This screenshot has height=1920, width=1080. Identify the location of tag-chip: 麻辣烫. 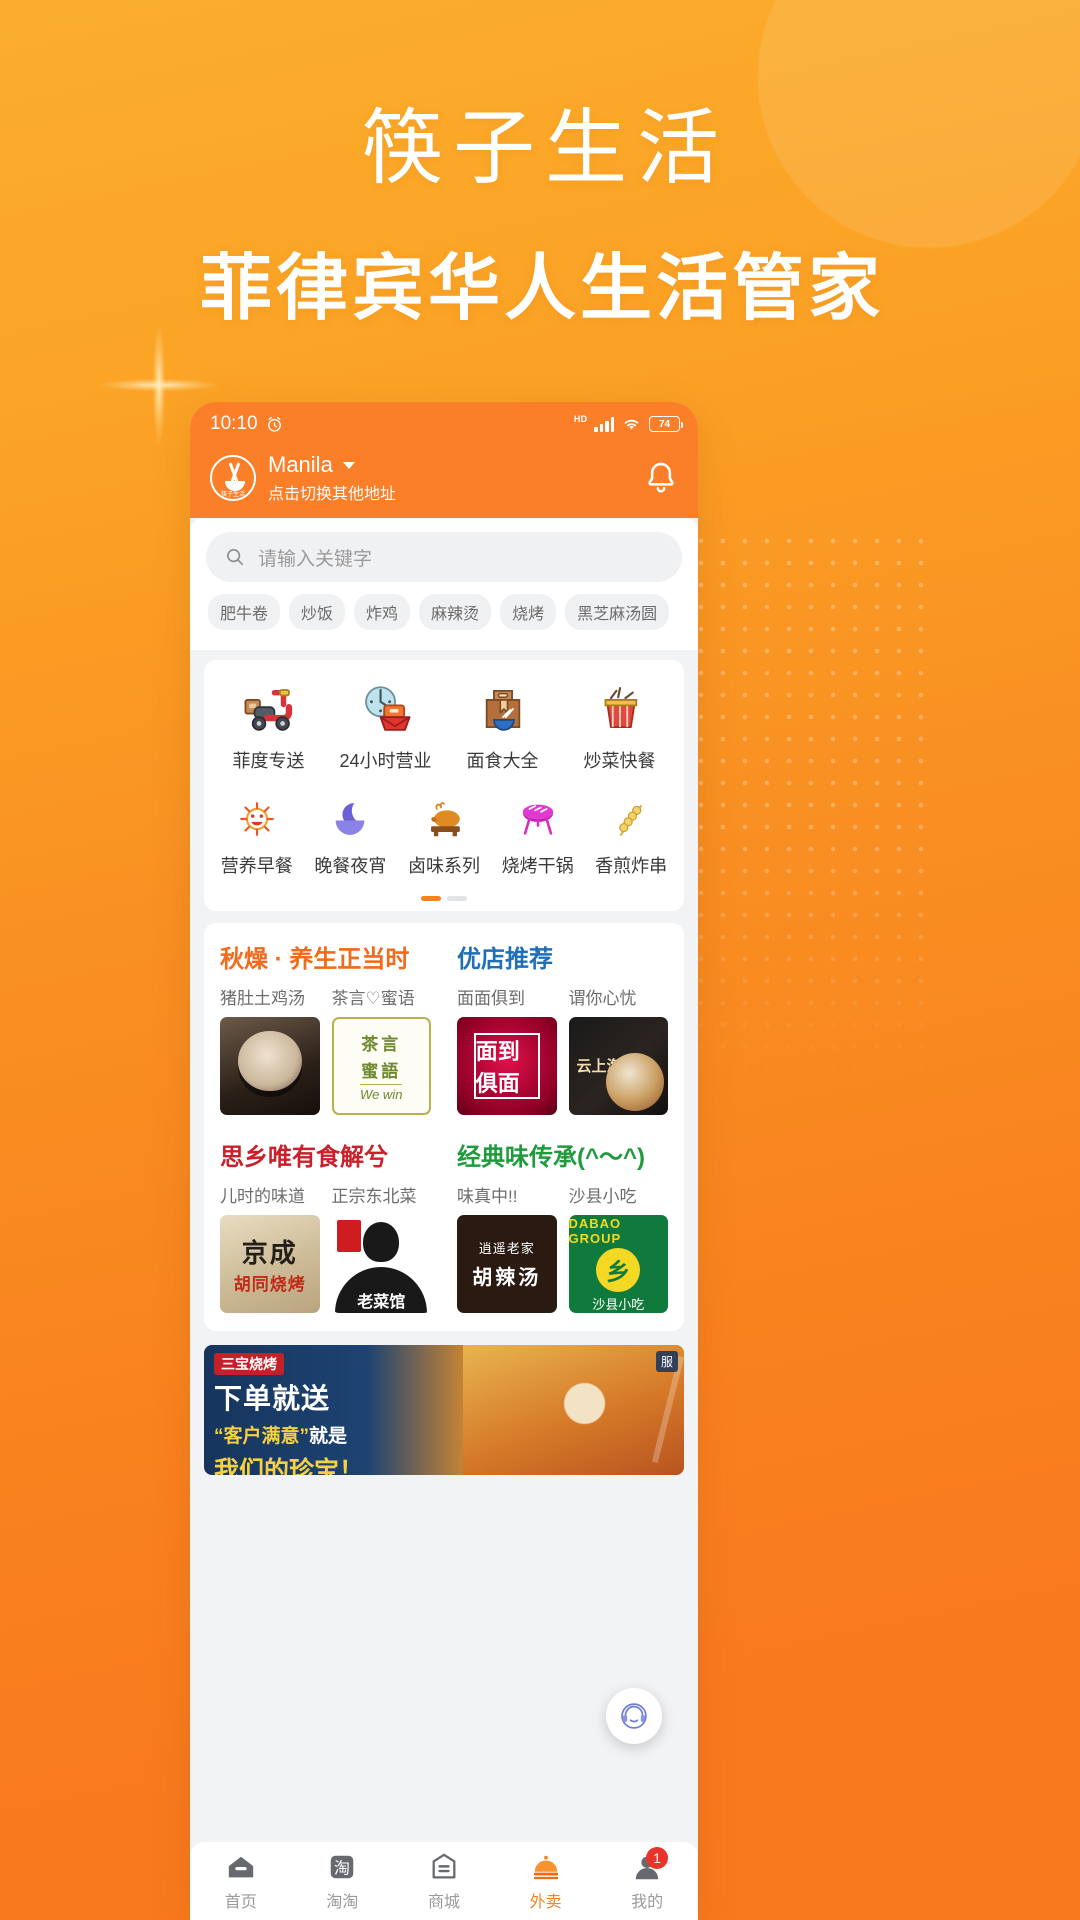
(455, 612).